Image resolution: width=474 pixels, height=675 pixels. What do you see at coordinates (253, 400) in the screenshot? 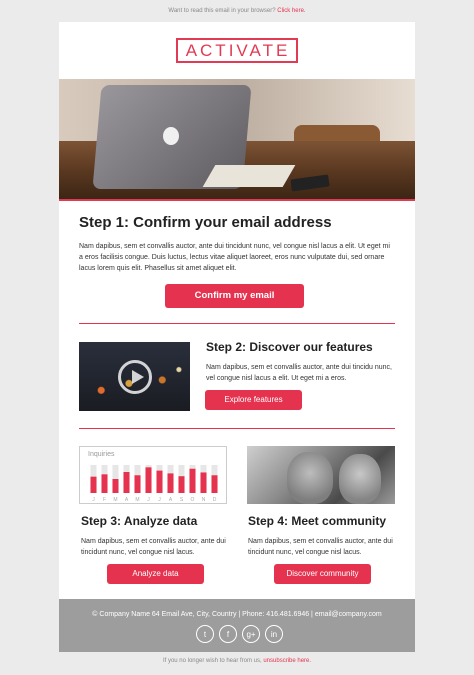
I see `explore-features-button: Explore features` at bounding box center [253, 400].